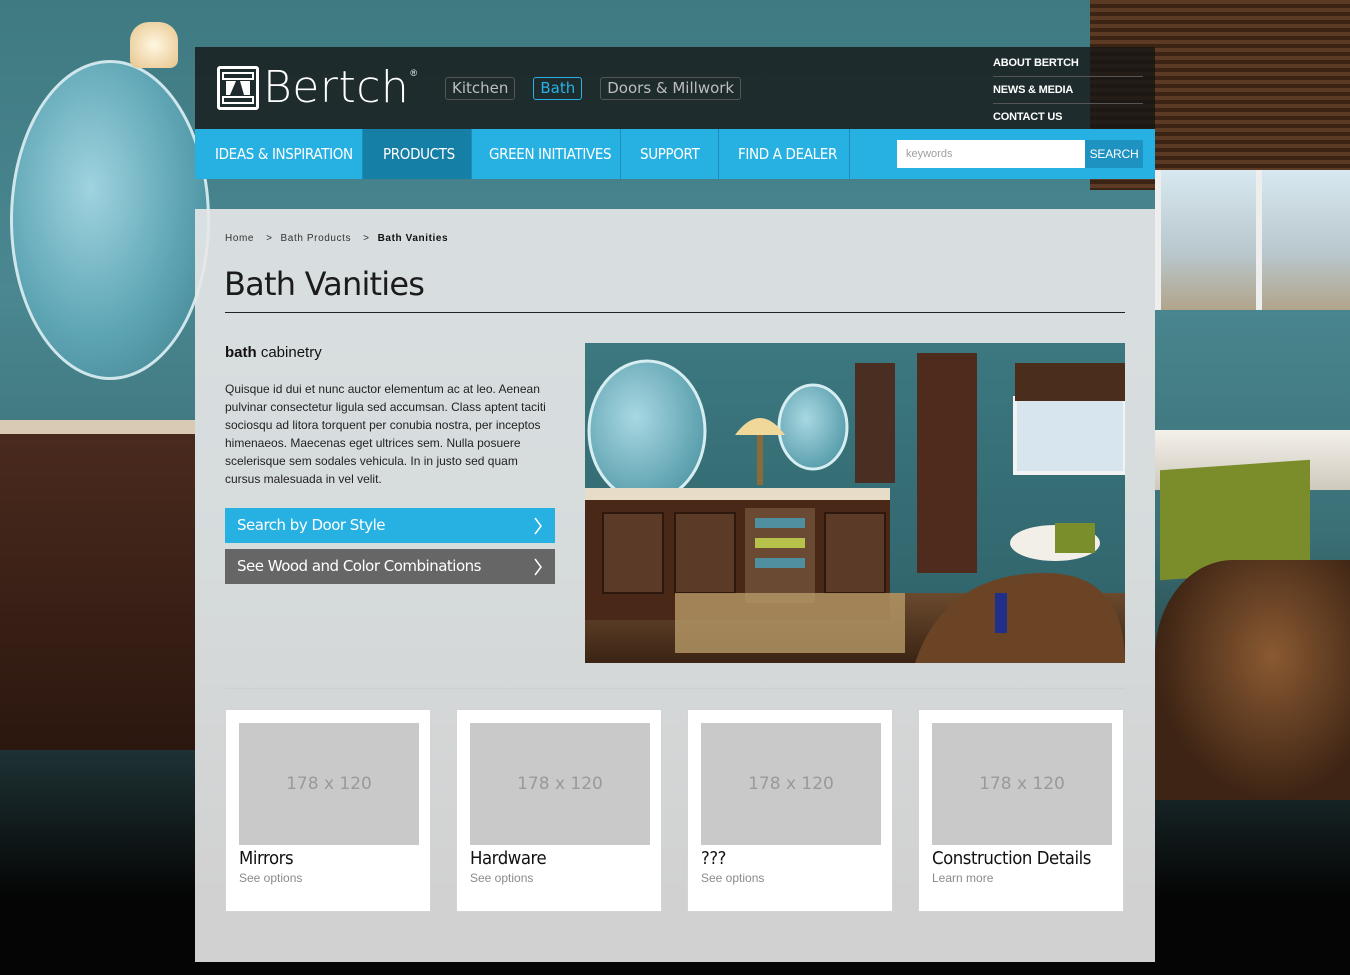 The width and height of the screenshot is (1350, 975). What do you see at coordinates (558, 88) in the screenshot?
I see `tab-bath: Bath` at bounding box center [558, 88].